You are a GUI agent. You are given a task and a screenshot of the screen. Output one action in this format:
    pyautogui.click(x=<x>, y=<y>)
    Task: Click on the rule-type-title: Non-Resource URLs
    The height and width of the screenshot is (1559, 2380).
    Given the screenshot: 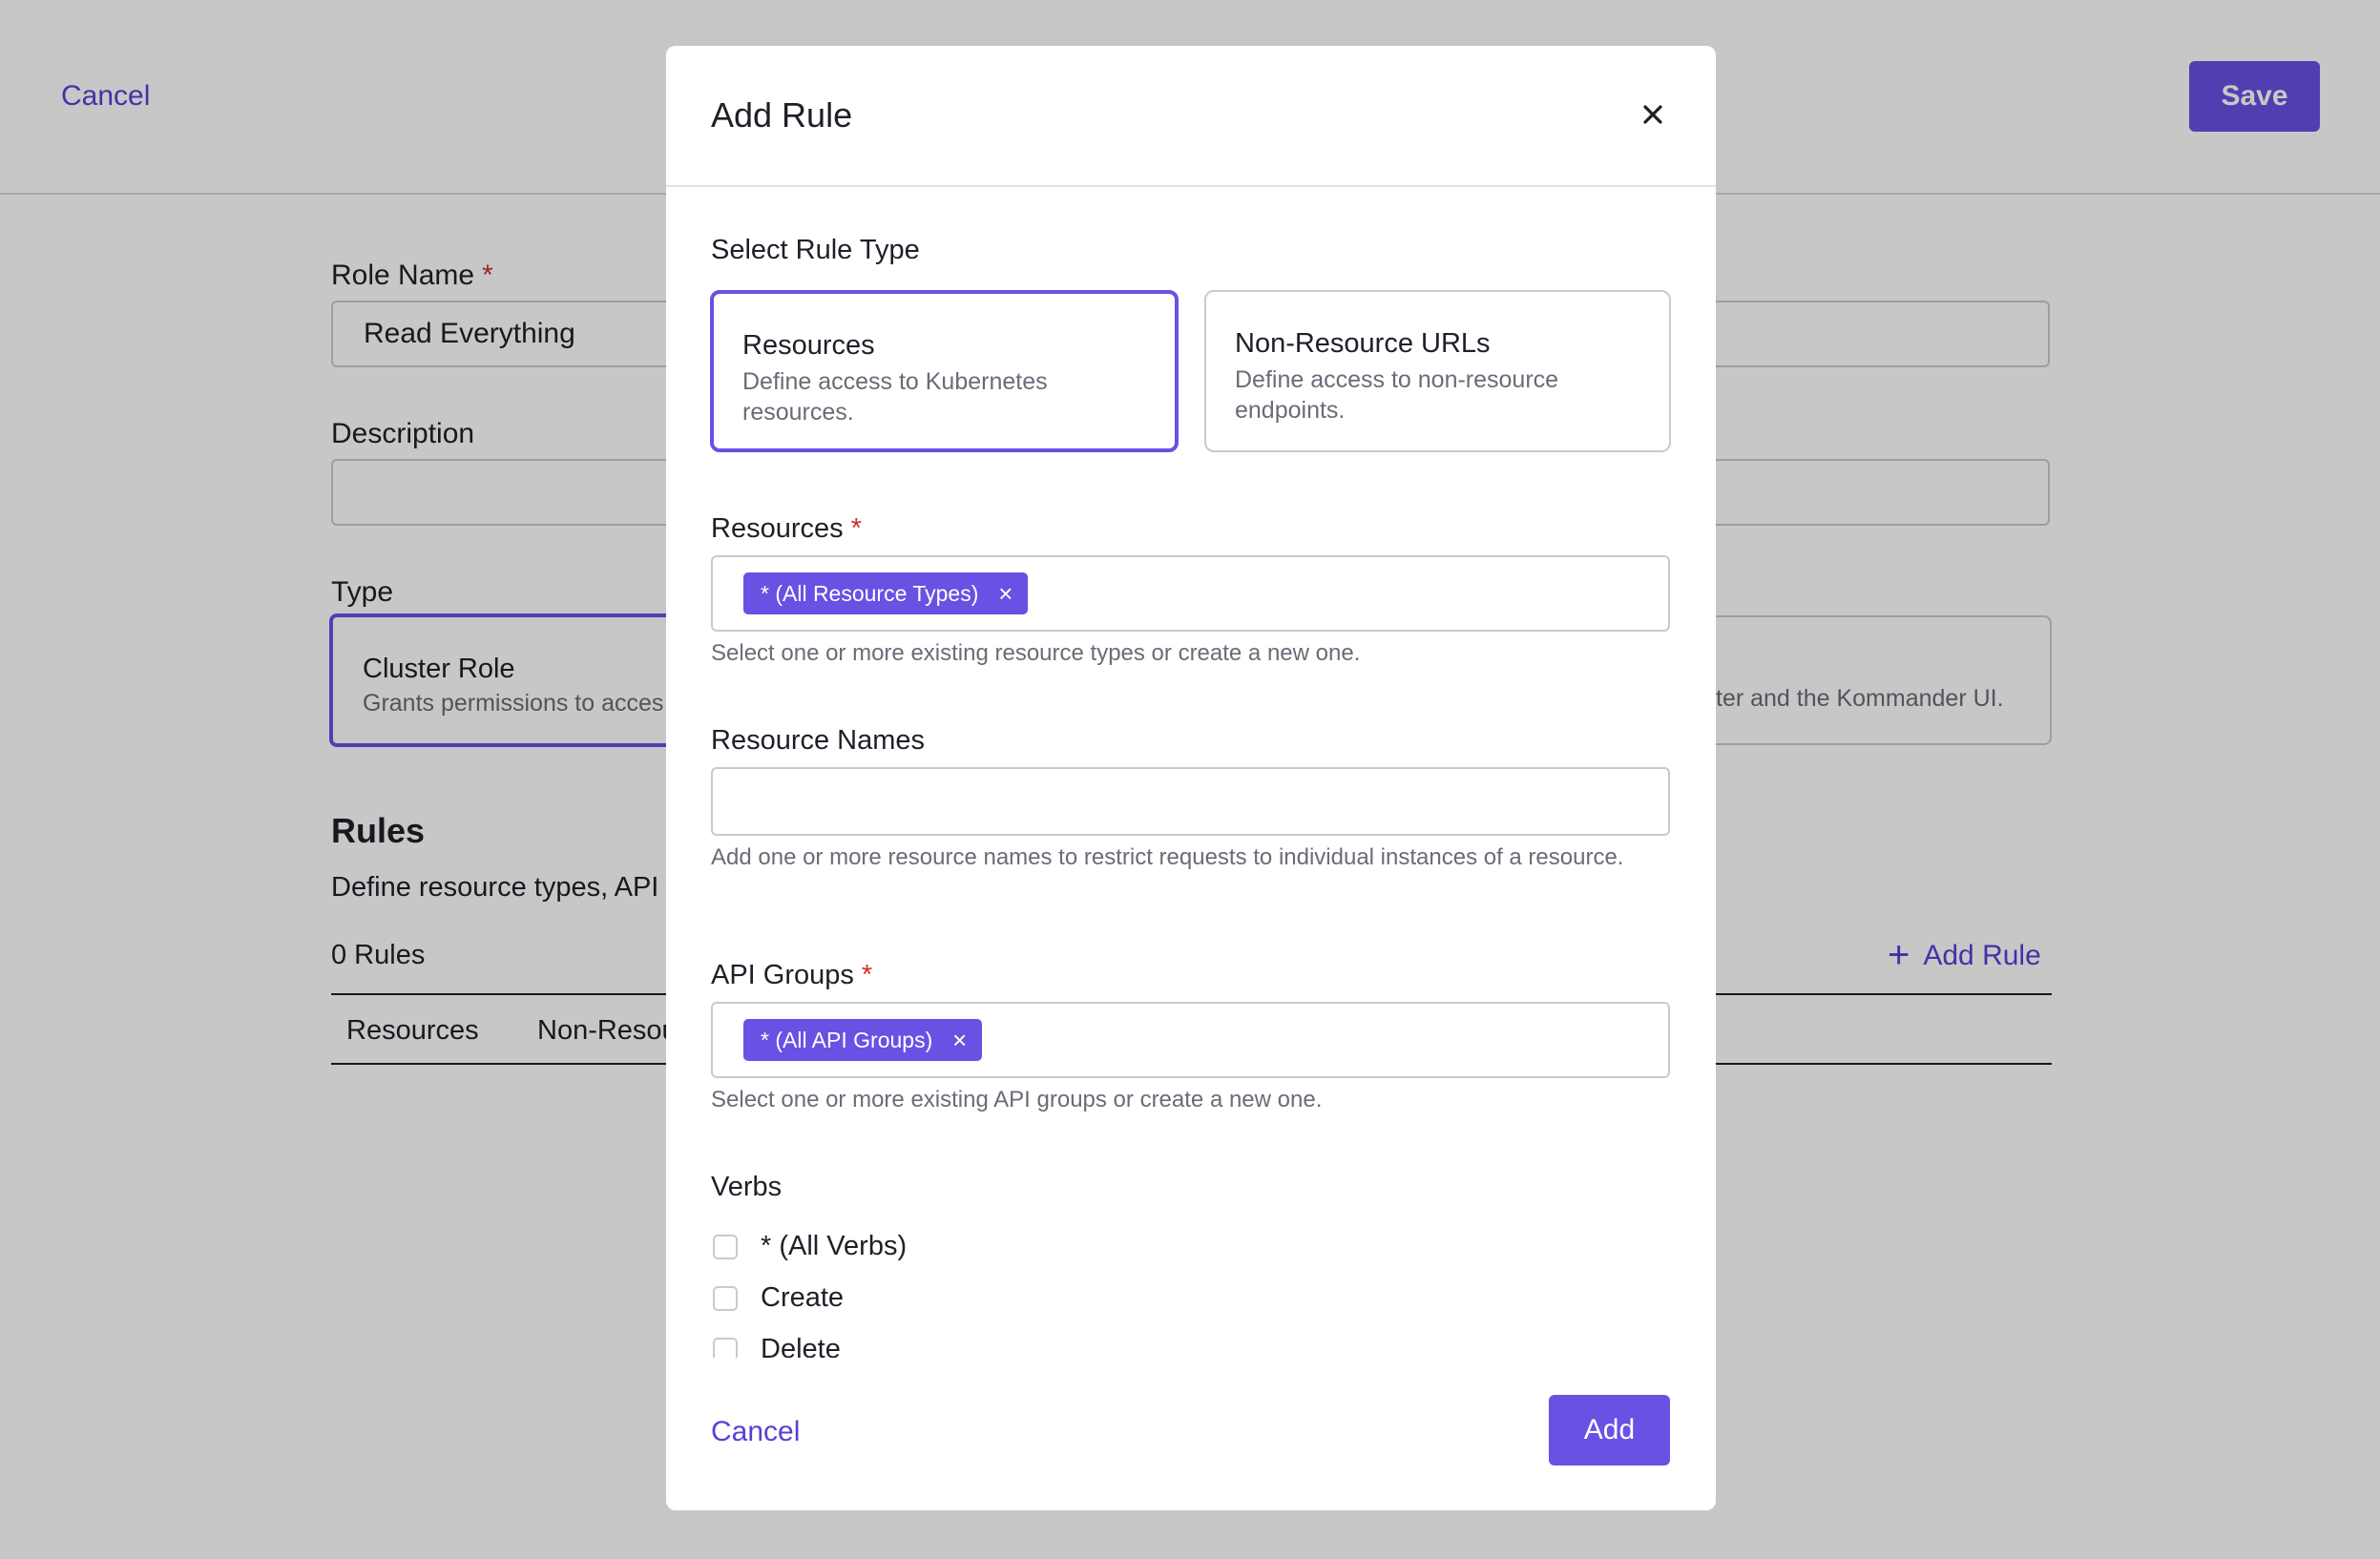 What is the action you would take?
    pyautogui.click(x=1363, y=343)
    